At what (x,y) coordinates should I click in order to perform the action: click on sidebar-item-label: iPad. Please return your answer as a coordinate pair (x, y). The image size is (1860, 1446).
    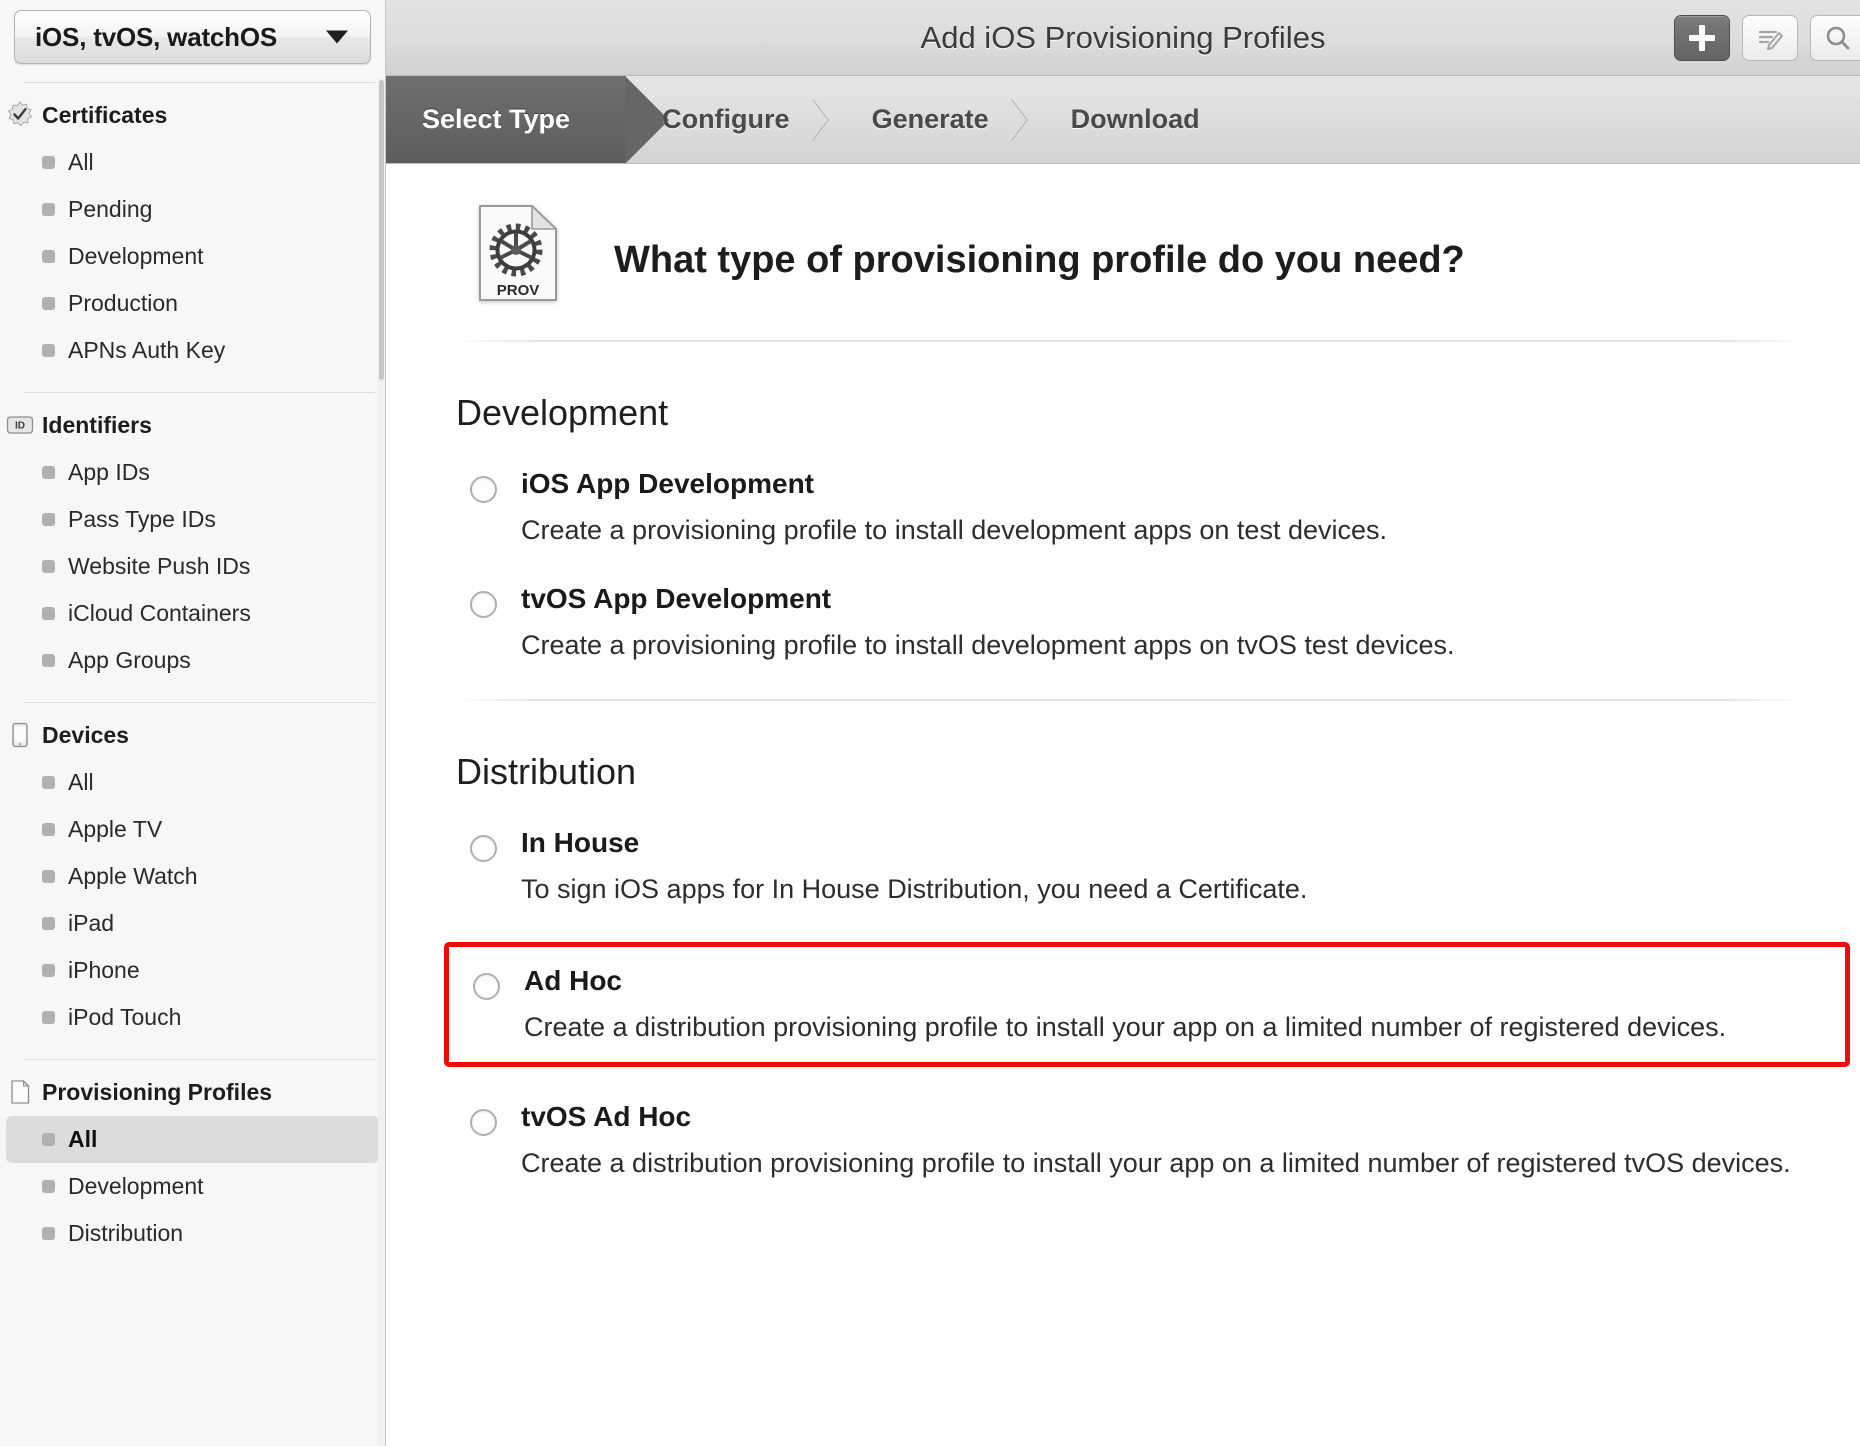
    Looking at the image, I should click on (91, 923).